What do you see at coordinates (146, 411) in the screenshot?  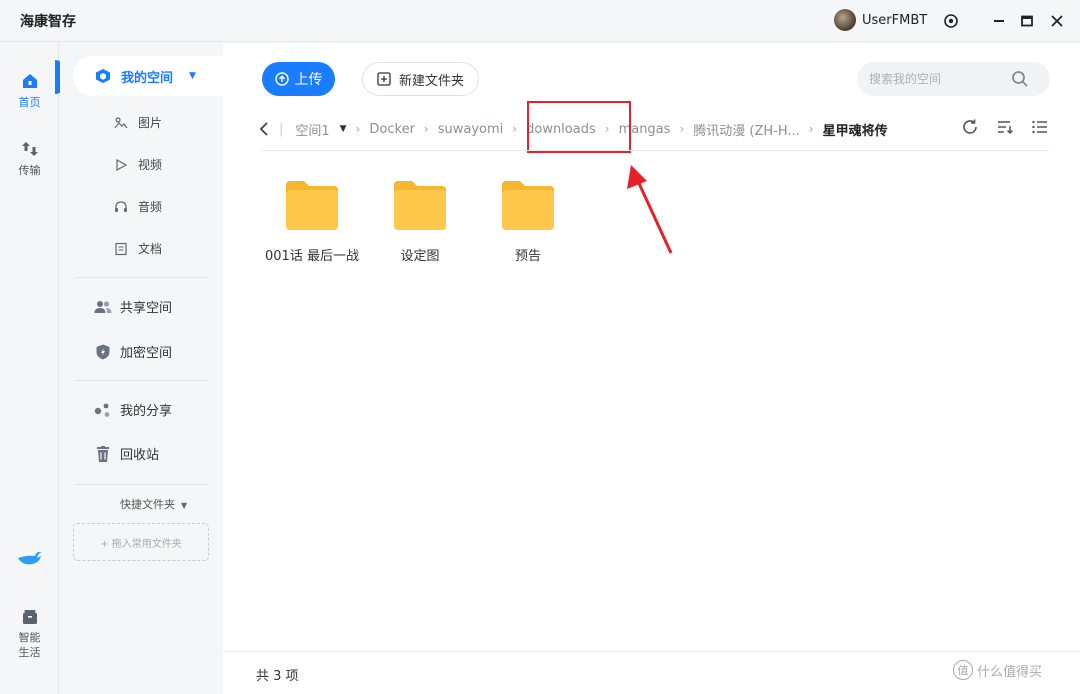 I see `sidebar-label-my-share: 我的分享` at bounding box center [146, 411].